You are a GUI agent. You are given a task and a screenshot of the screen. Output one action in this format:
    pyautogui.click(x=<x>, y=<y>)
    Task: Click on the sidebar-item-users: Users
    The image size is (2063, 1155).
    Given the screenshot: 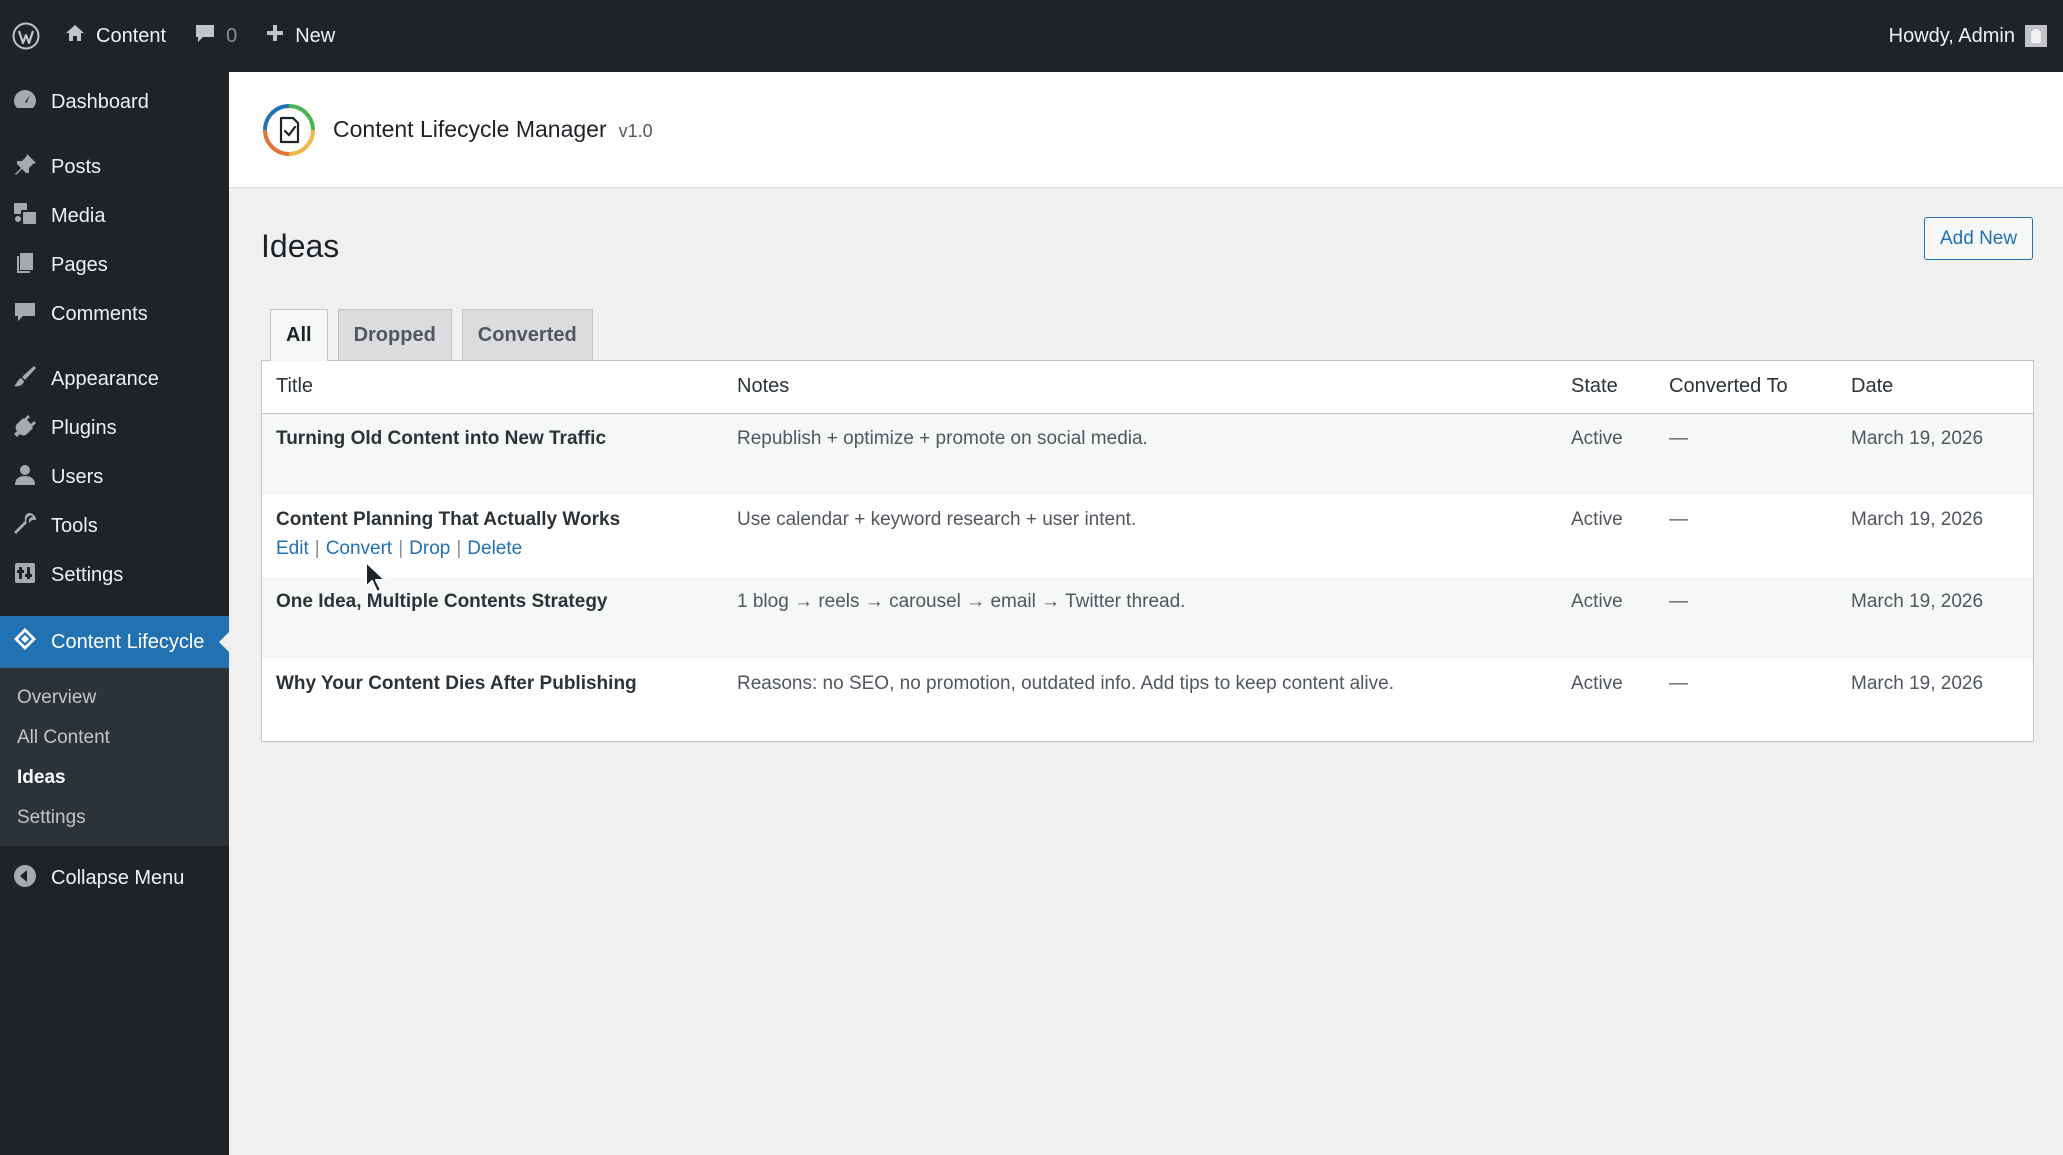 What is the action you would take?
    pyautogui.click(x=114, y=477)
    